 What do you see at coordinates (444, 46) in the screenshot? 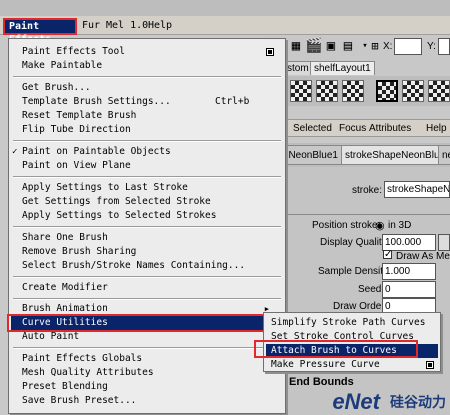
I see `y-field` at bounding box center [444, 46].